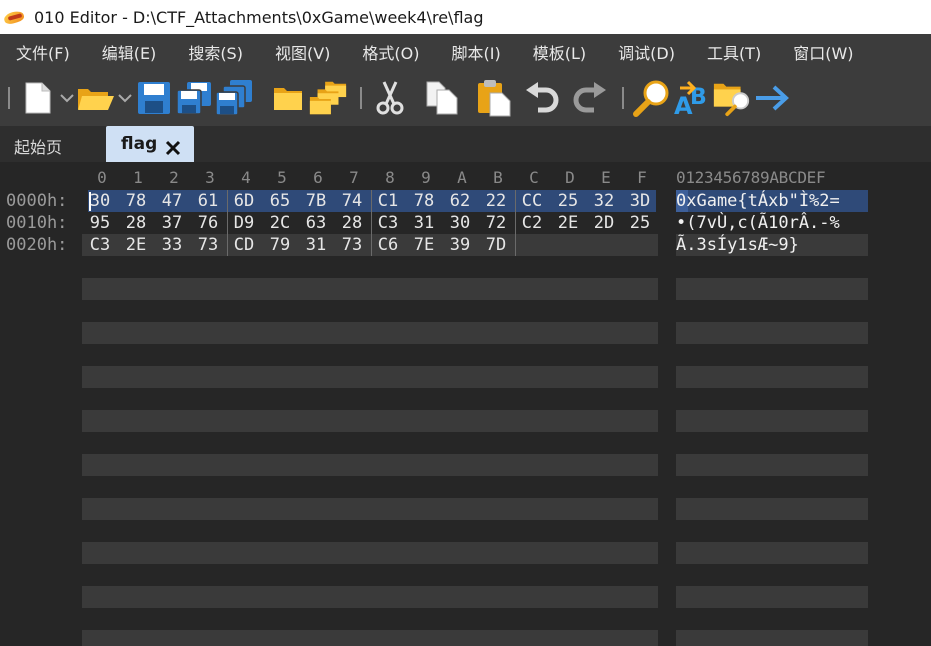  Describe the element at coordinates (173, 148) in the screenshot. I see `close-icon` at that location.